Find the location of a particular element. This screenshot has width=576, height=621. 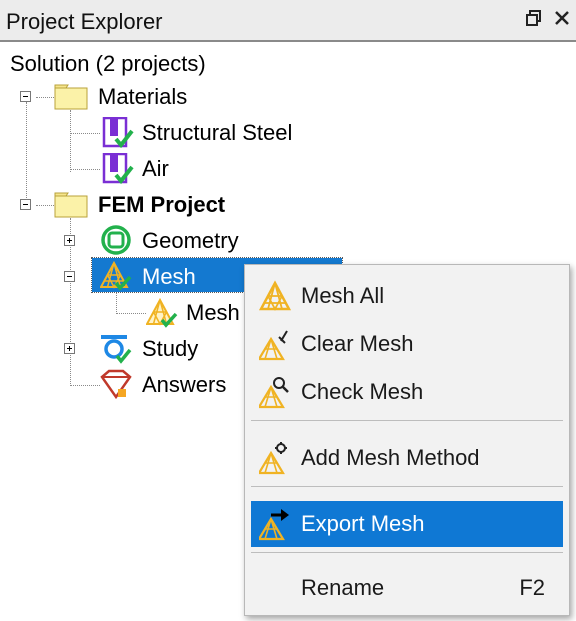

menu-item-clear-mesh: Clear Mesh is located at coordinates (407, 344).